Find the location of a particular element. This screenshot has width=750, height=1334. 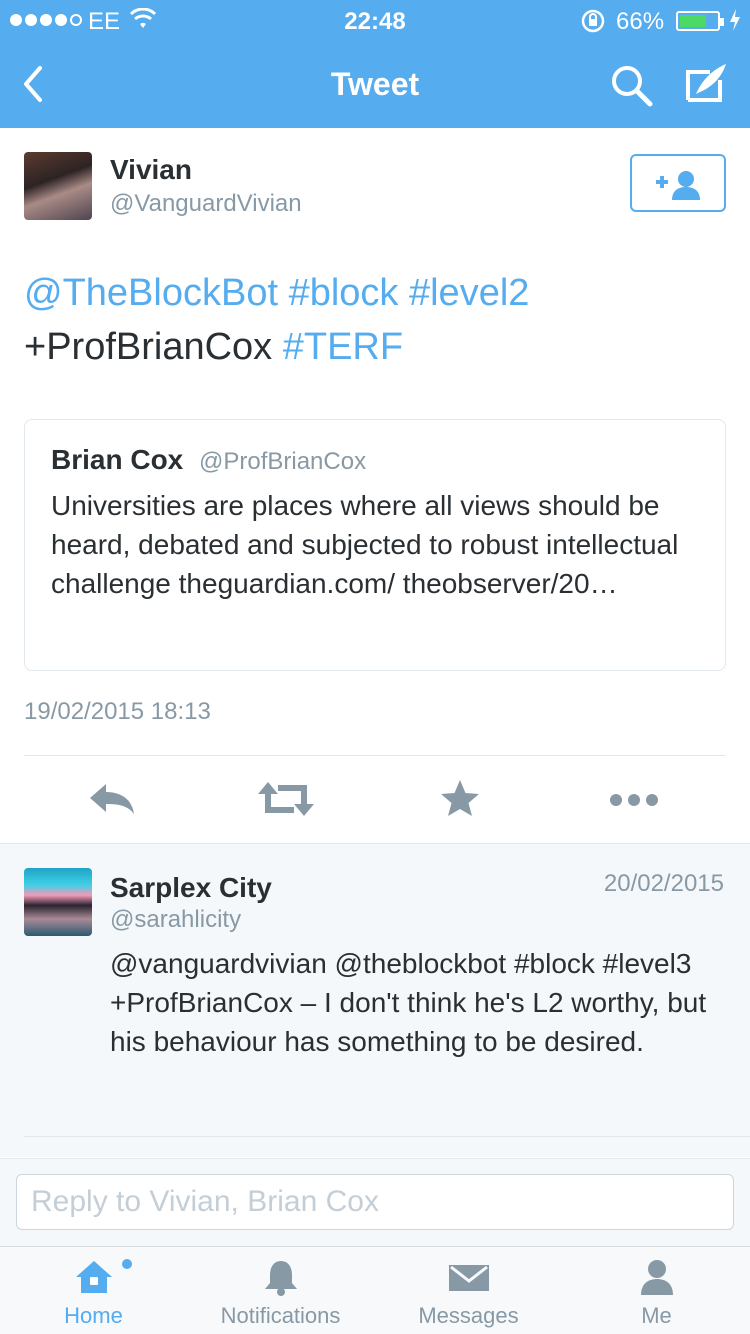

reply-button is located at coordinates (112, 799).